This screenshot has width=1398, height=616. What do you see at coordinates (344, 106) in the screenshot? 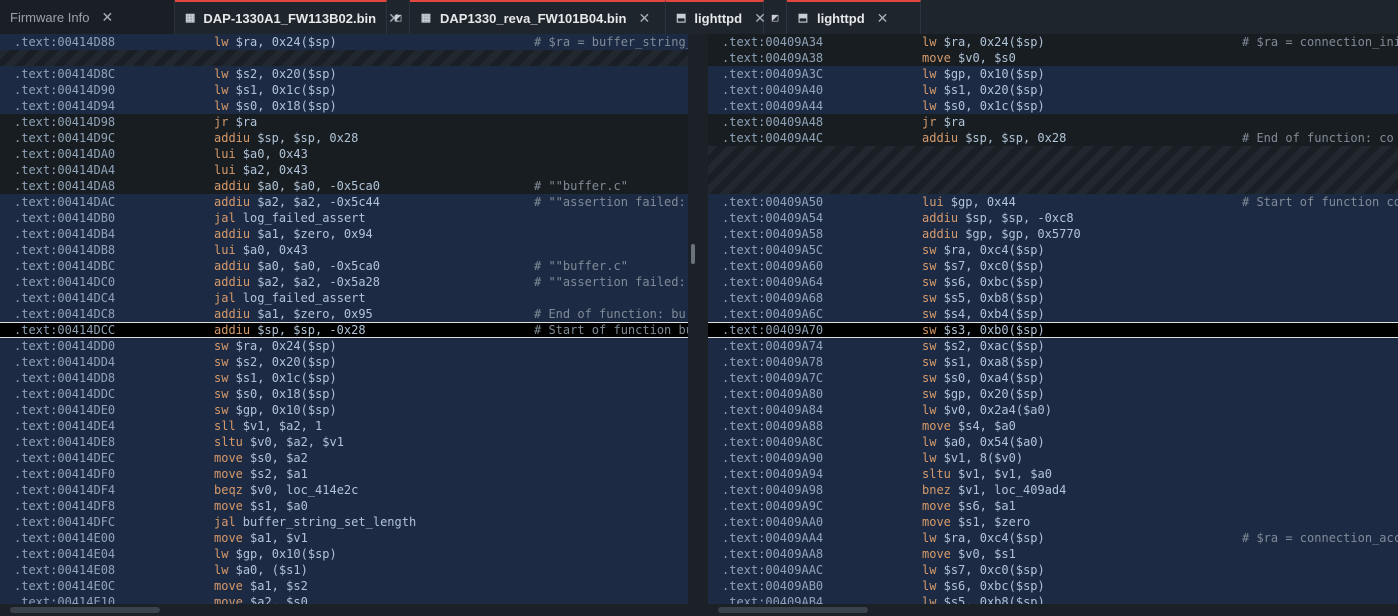
I see `disasm-line: .text:00414D94 lw $s0, 0x18($sp)` at bounding box center [344, 106].